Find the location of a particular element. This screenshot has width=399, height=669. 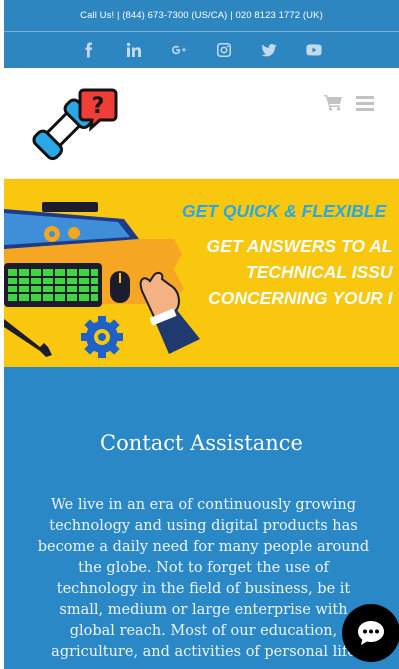

chat-button is located at coordinates (370, 633).